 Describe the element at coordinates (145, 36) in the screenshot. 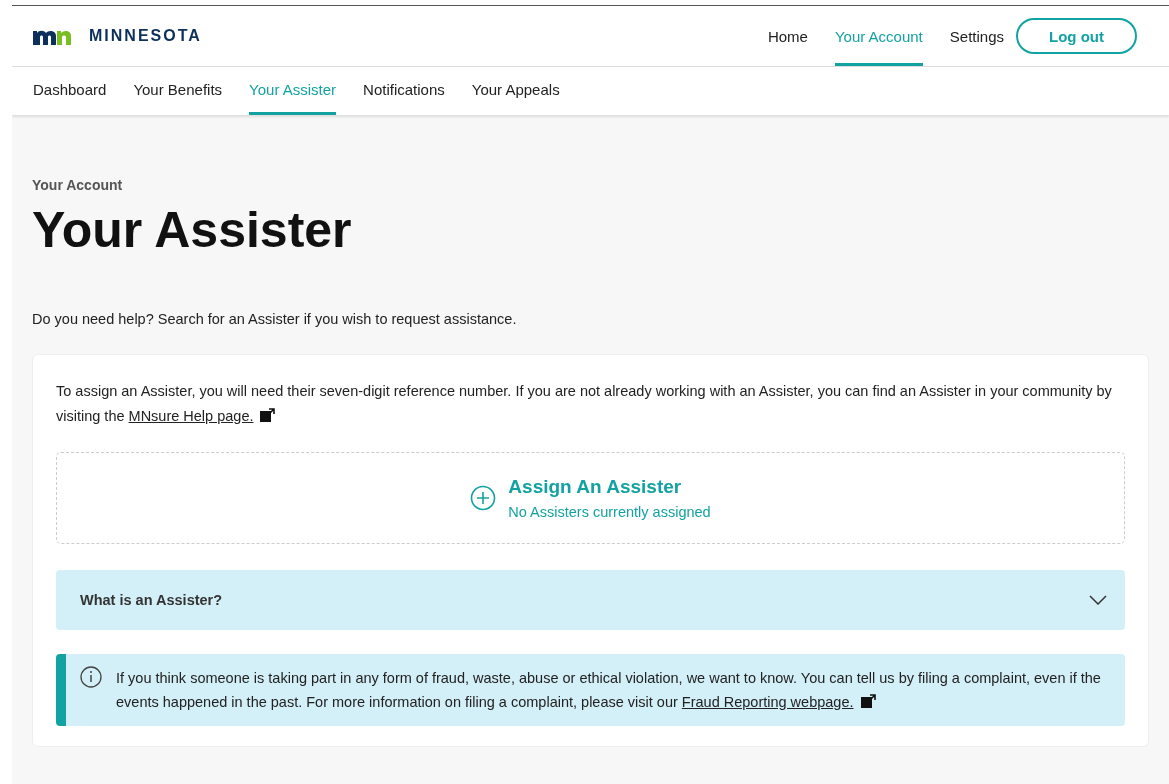

I see `logo-text: MINNESOTA` at that location.